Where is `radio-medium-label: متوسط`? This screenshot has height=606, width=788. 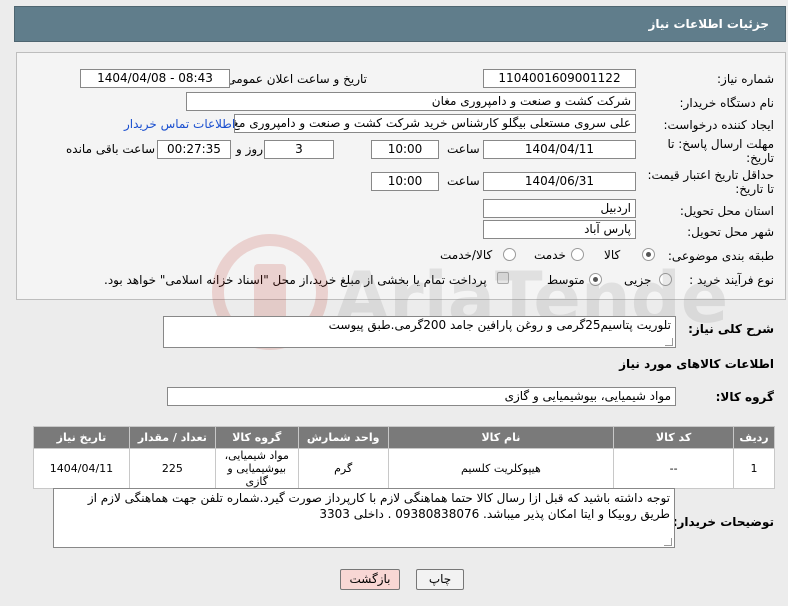
radio-medium-label: متوسط is located at coordinates (566, 280).